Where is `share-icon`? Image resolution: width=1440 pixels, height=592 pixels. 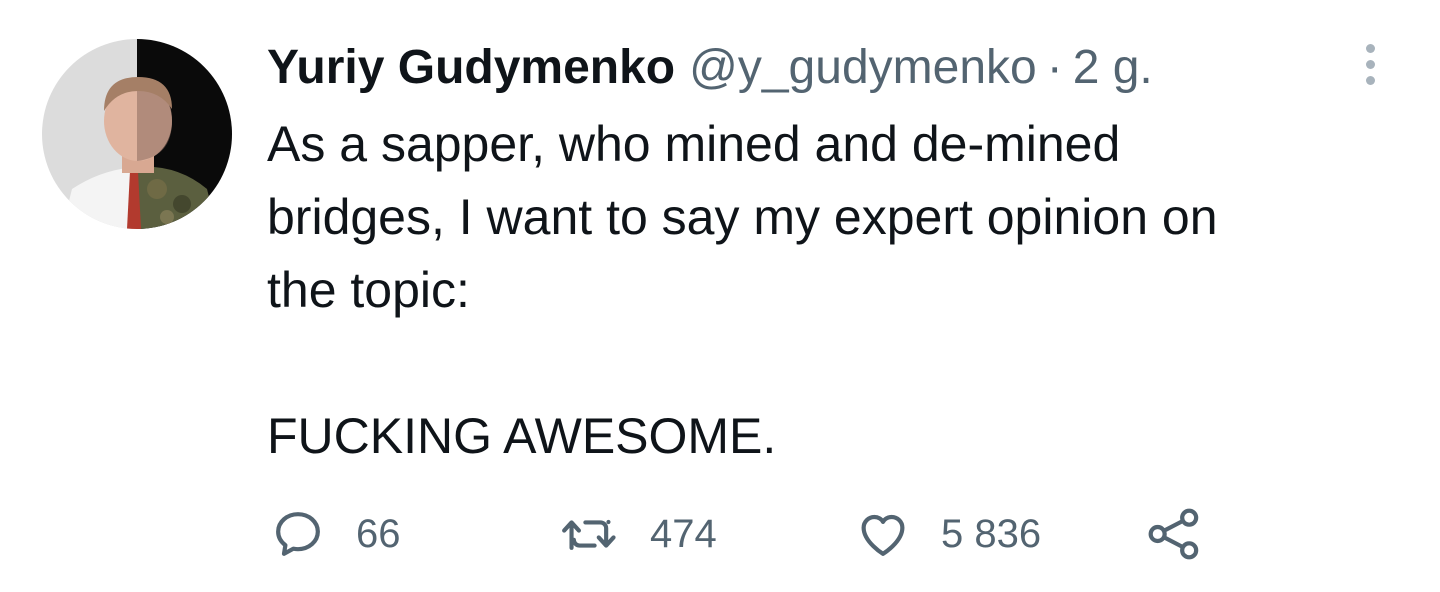 share-icon is located at coordinates (1173, 534).